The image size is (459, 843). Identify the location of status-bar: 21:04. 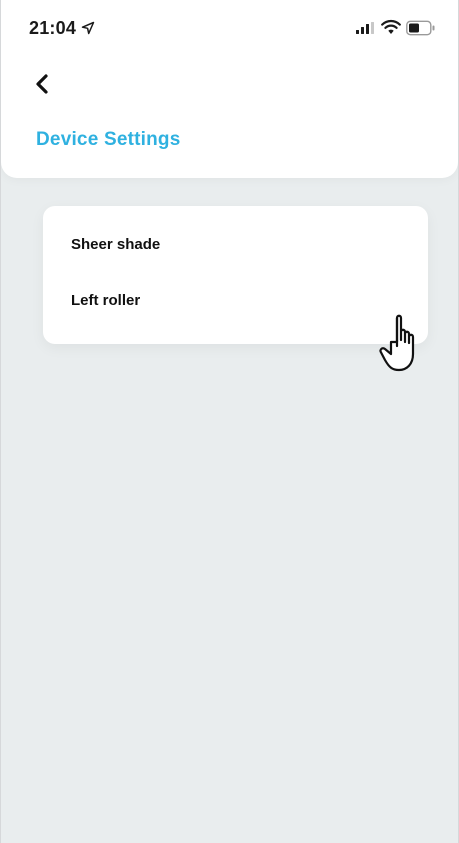
(229, 28).